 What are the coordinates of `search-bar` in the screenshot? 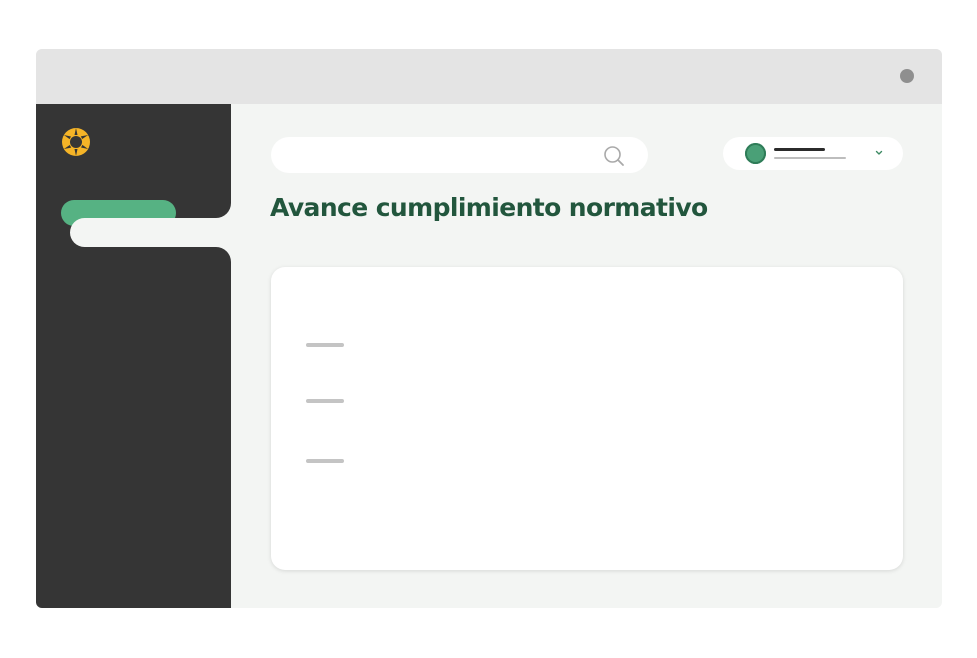 It's located at (459, 155).